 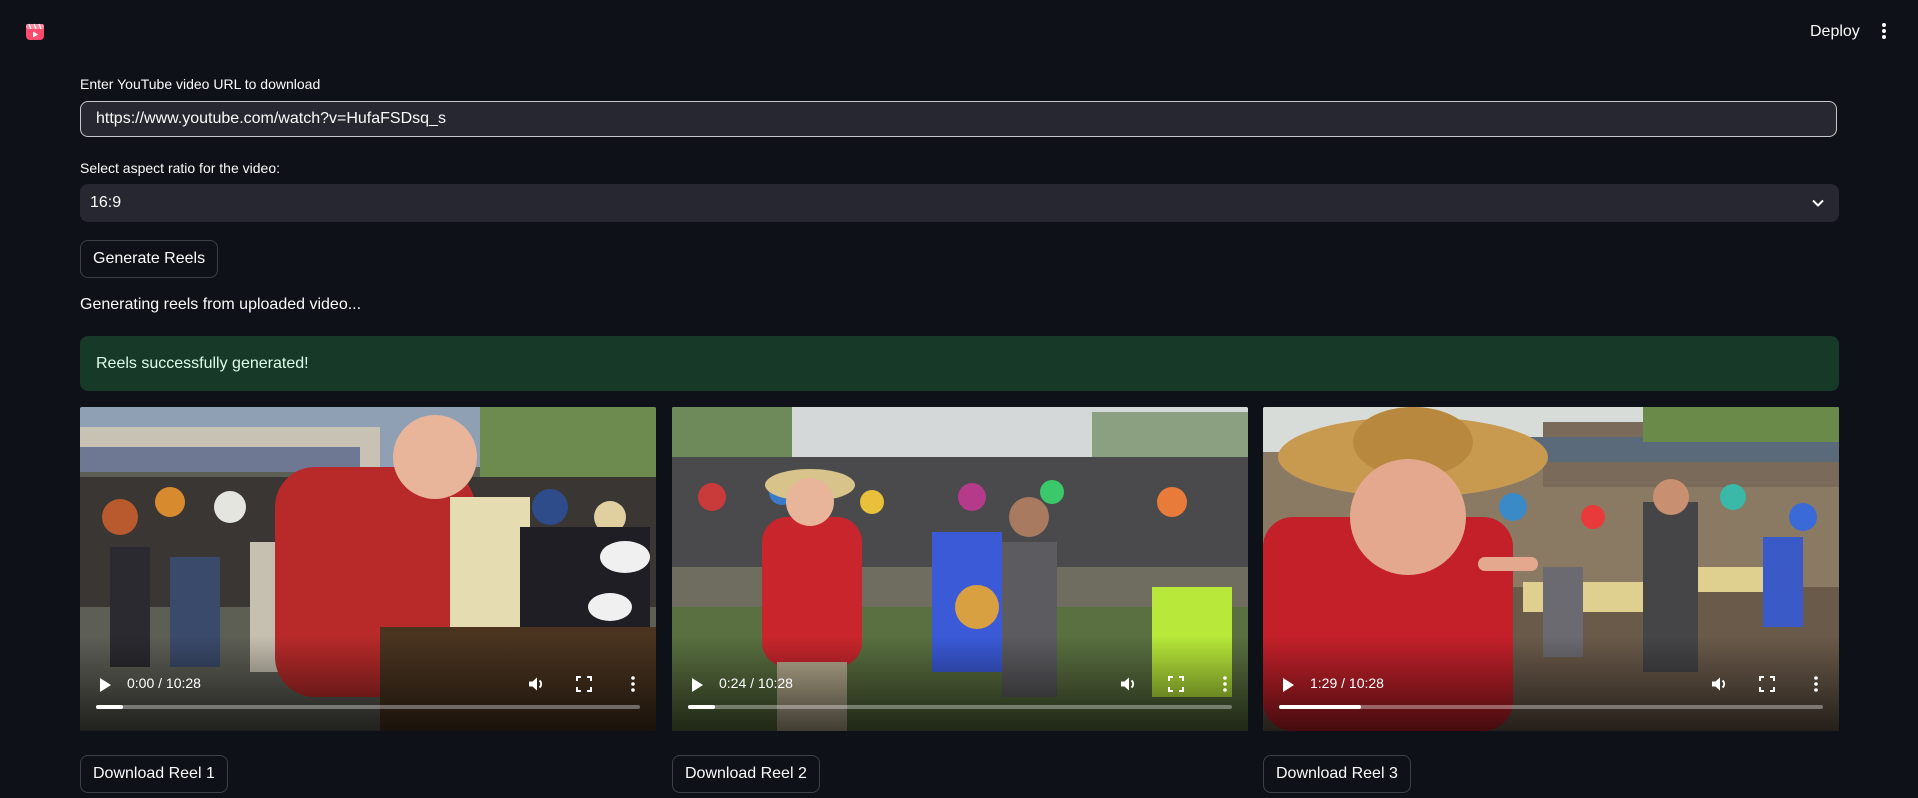 What do you see at coordinates (1551, 569) in the screenshot?
I see `reel-video-player-3: 1:29 / 10:28` at bounding box center [1551, 569].